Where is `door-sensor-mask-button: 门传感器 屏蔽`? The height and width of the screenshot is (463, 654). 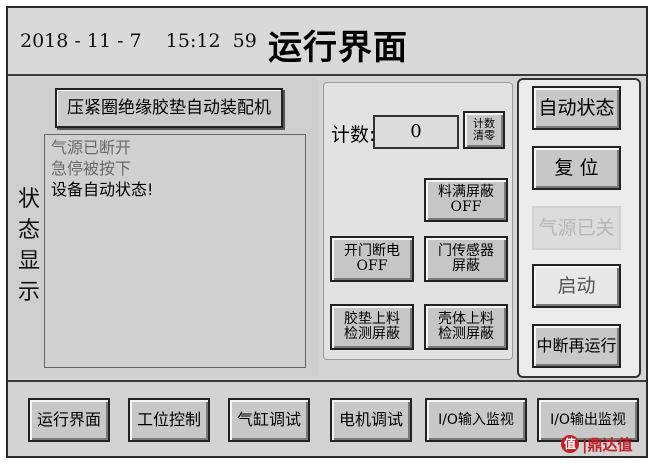 door-sensor-mask-button: 门传感器 屏蔽 is located at coordinates (466, 259).